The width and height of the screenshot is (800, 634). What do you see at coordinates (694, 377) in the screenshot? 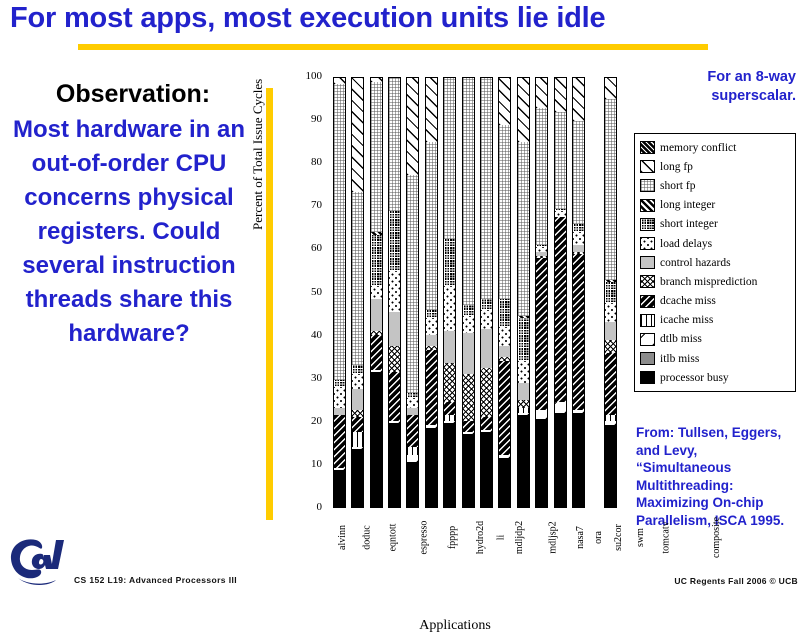
I see `legend-item-label: processor busy` at bounding box center [694, 377].